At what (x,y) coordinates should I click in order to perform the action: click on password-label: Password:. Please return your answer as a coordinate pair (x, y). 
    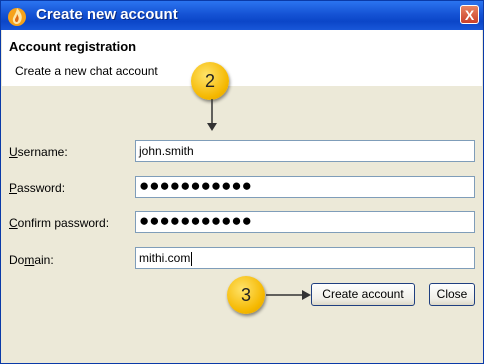
    Looking at the image, I should click on (37, 188).